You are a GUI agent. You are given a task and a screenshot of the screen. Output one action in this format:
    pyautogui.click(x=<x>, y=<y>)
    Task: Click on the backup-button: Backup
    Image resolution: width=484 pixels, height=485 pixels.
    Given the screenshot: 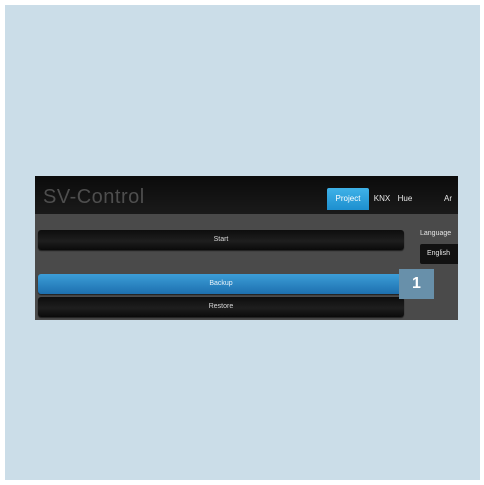 What is the action you would take?
    pyautogui.click(x=221, y=284)
    